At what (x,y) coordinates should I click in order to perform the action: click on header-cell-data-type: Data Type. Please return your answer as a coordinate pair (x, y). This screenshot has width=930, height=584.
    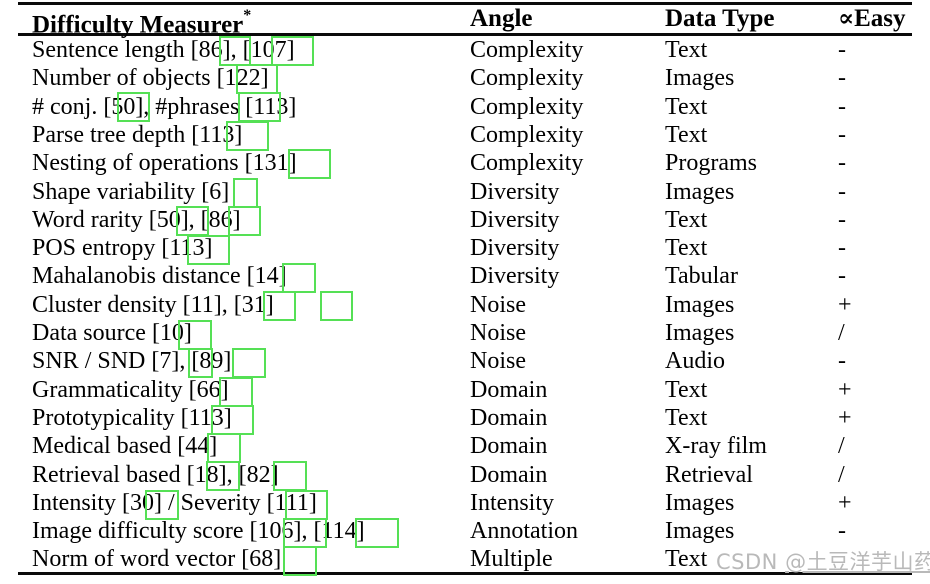
    Looking at the image, I should click on (720, 18).